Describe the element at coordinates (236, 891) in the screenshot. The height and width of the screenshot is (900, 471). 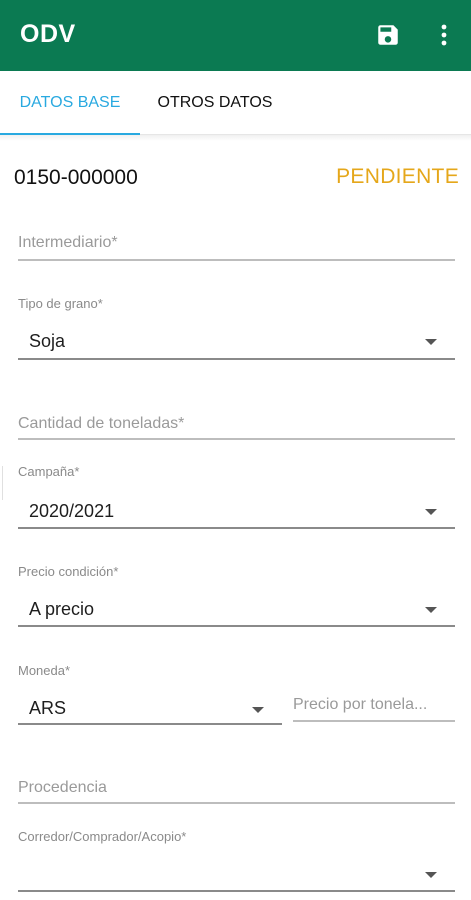
I see `corredor-underline` at that location.